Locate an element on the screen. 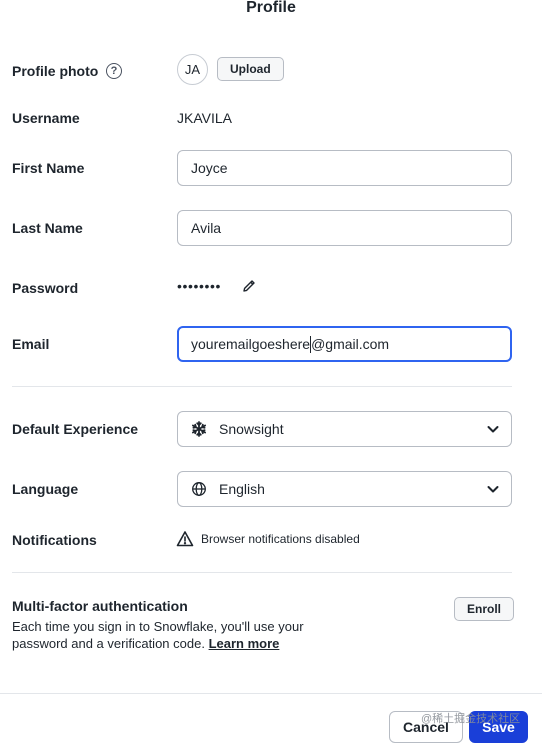 The height and width of the screenshot is (743, 542). notifications-label: Notifications is located at coordinates (54, 540).